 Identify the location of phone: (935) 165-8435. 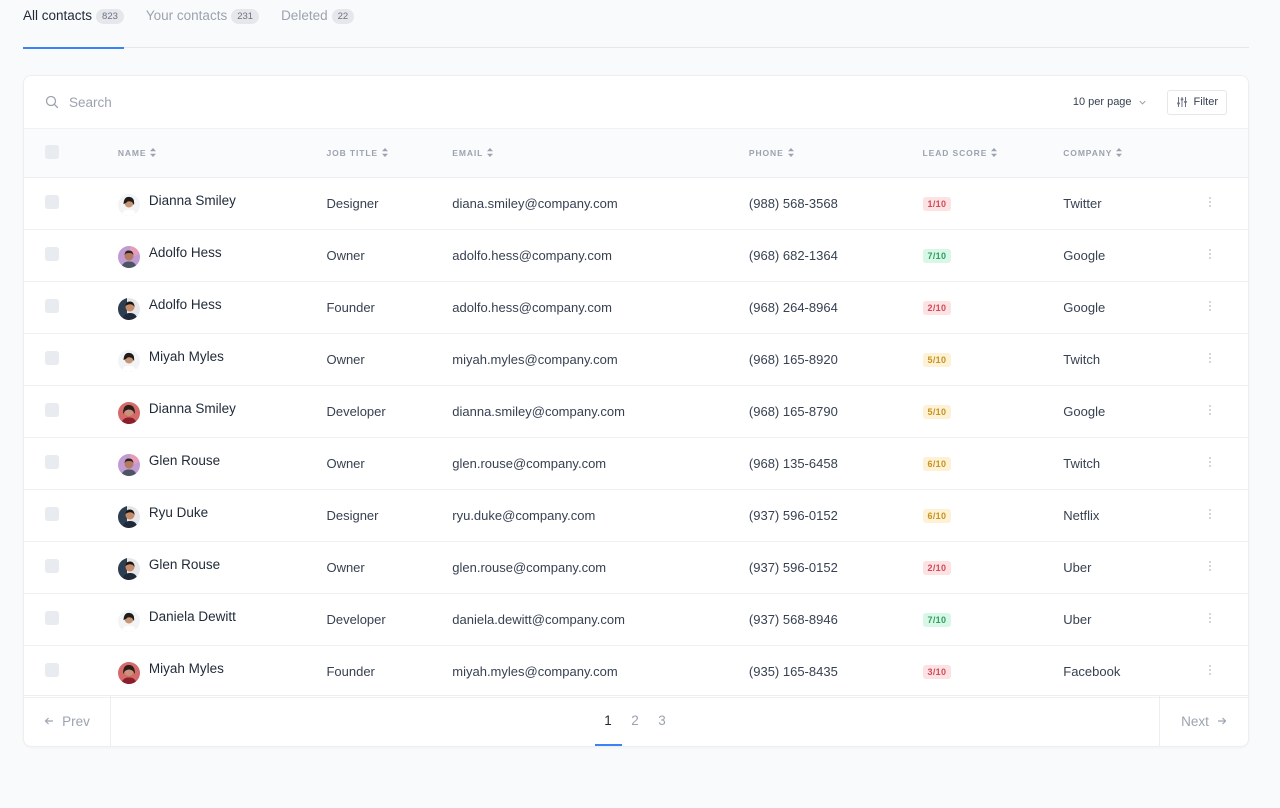
(793, 671).